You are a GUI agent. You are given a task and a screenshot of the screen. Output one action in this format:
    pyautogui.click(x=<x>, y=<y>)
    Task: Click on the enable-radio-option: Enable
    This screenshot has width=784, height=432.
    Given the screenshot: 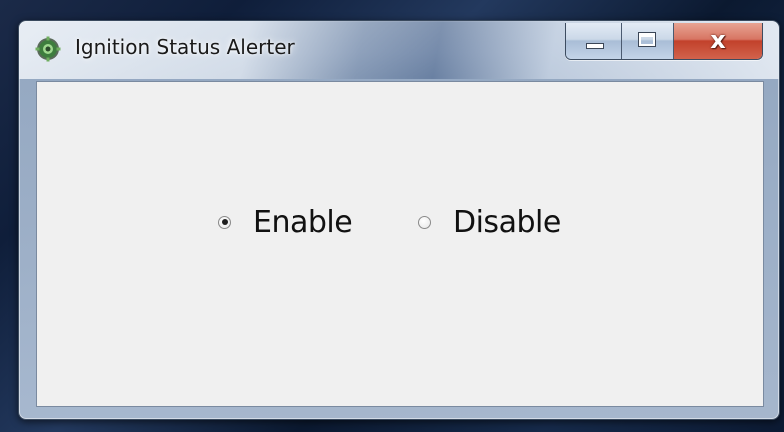 What is the action you would take?
    pyautogui.click(x=285, y=222)
    